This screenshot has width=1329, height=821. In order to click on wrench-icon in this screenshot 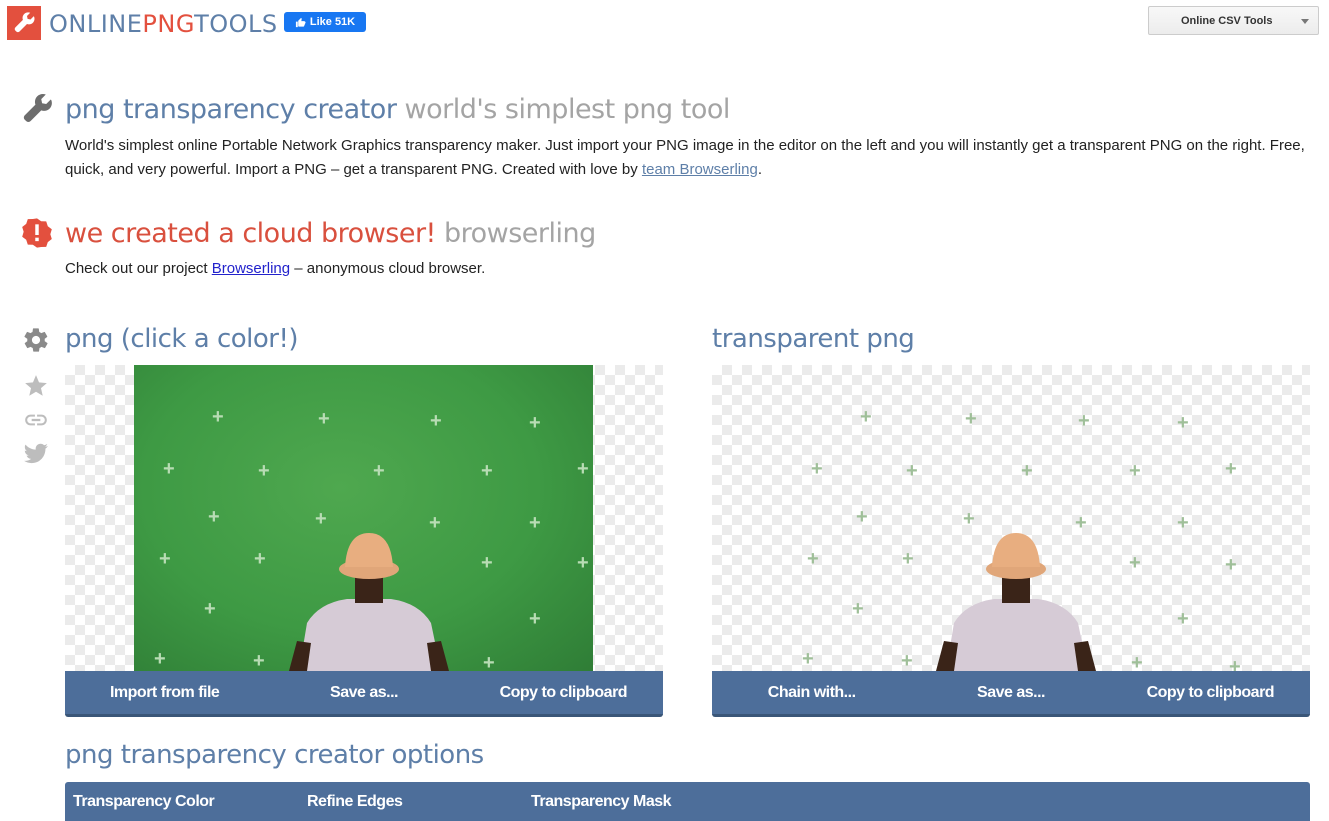, I will do `click(37, 109)`.